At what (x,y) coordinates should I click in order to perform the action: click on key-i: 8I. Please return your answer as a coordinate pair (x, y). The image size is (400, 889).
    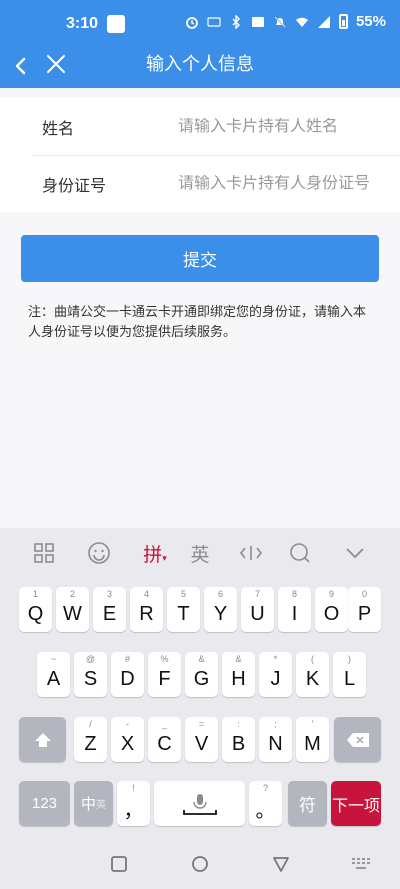
    Looking at the image, I should click on (294, 609).